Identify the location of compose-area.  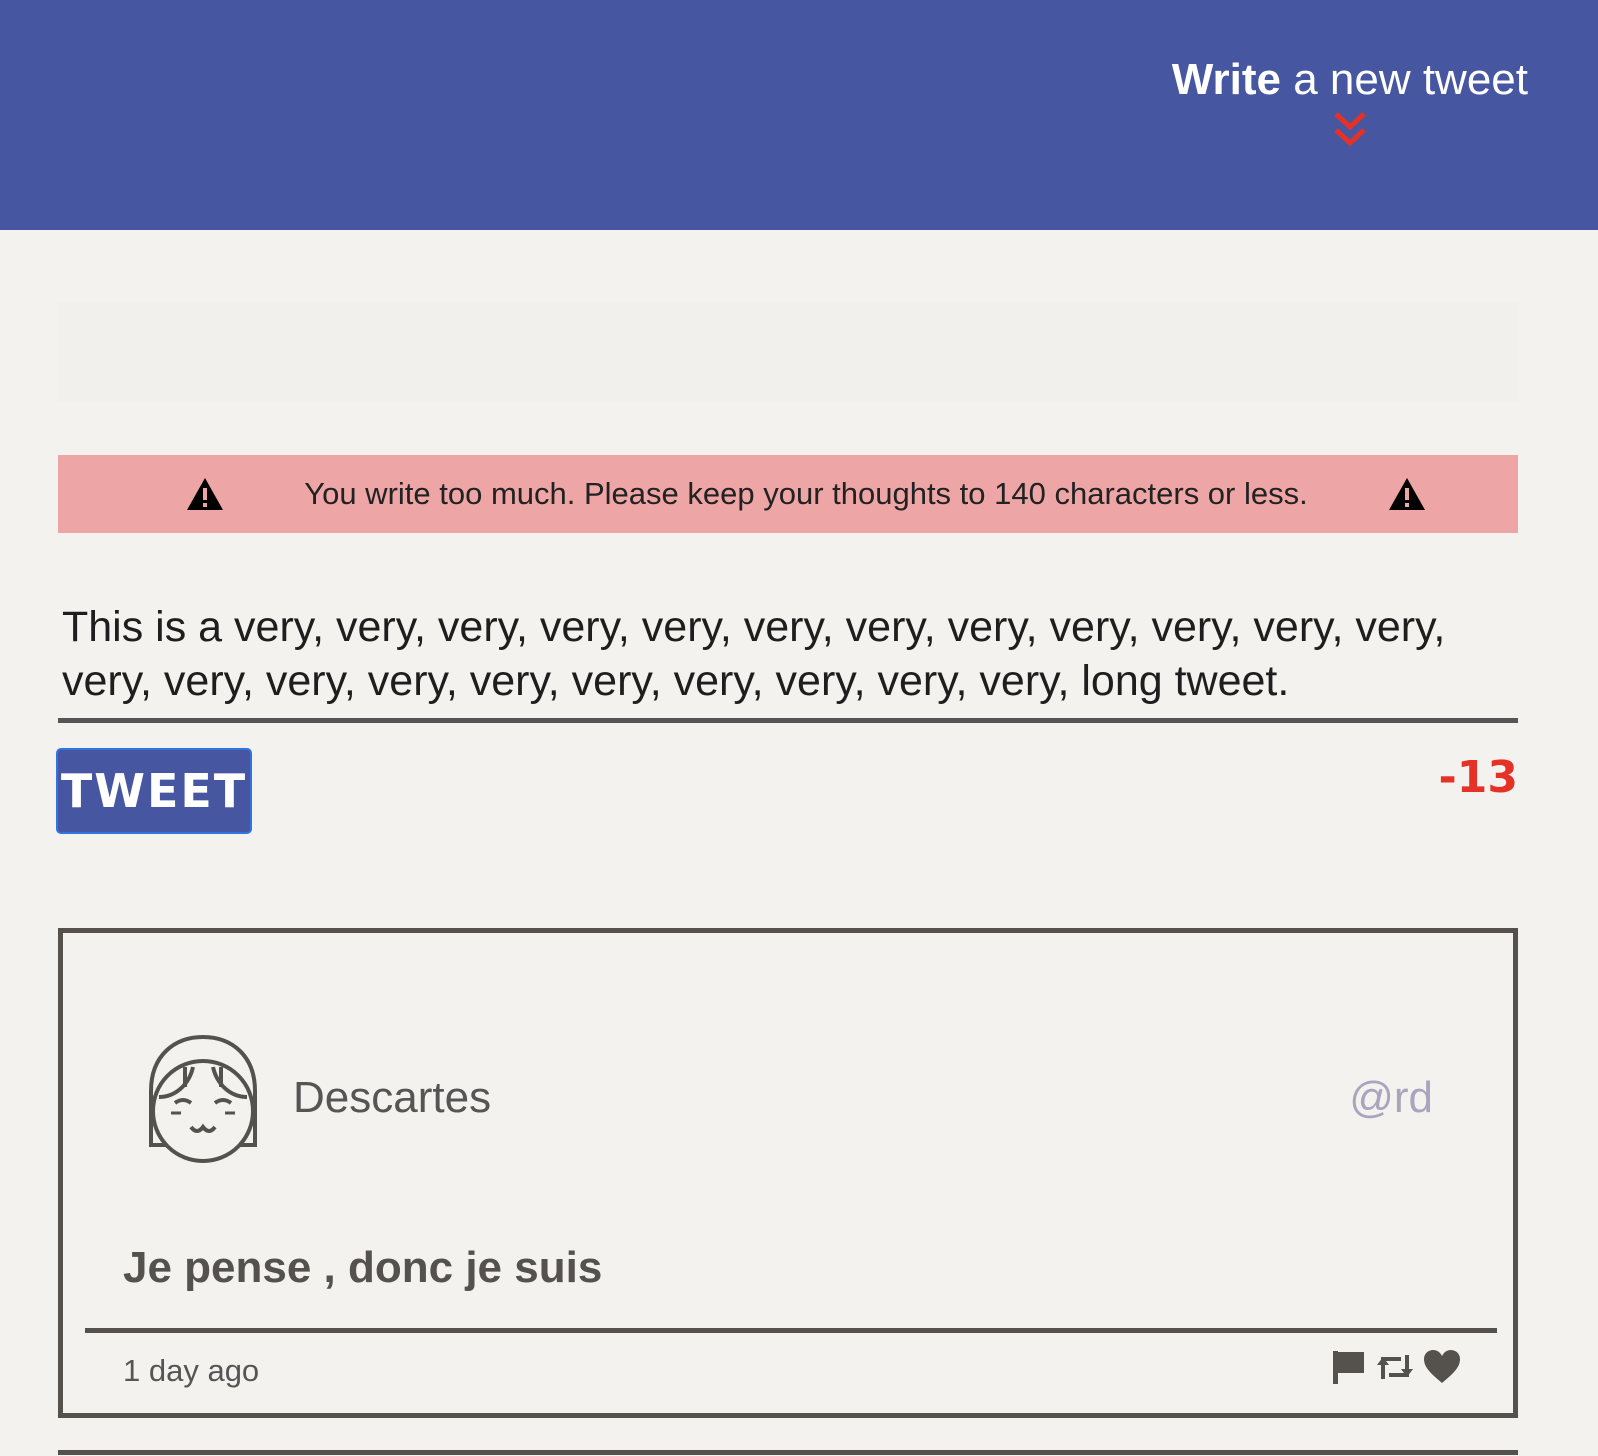
(788, 352).